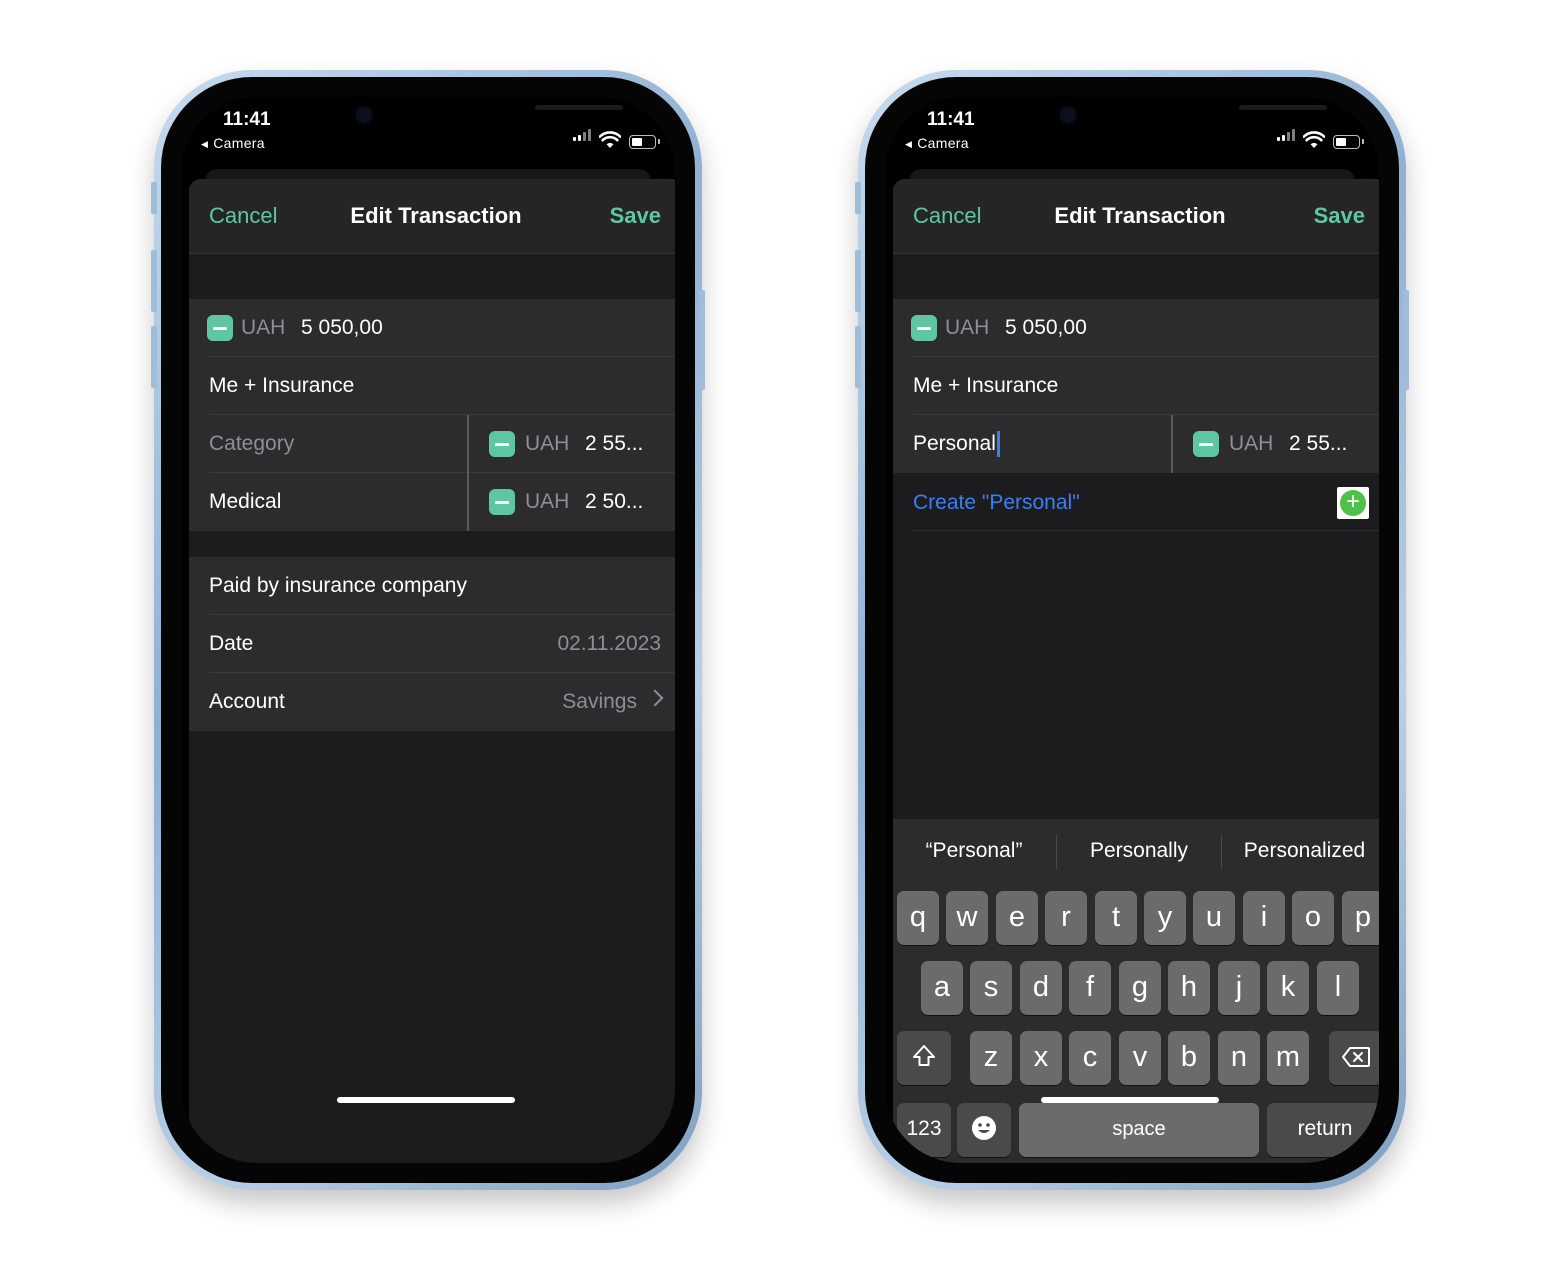  What do you see at coordinates (1139, 851) in the screenshot?
I see `suggestion-personally: Personally` at bounding box center [1139, 851].